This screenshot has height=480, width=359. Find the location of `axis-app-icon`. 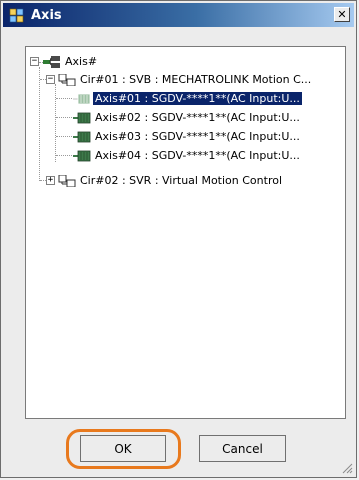

axis-app-icon is located at coordinates (17, 15).